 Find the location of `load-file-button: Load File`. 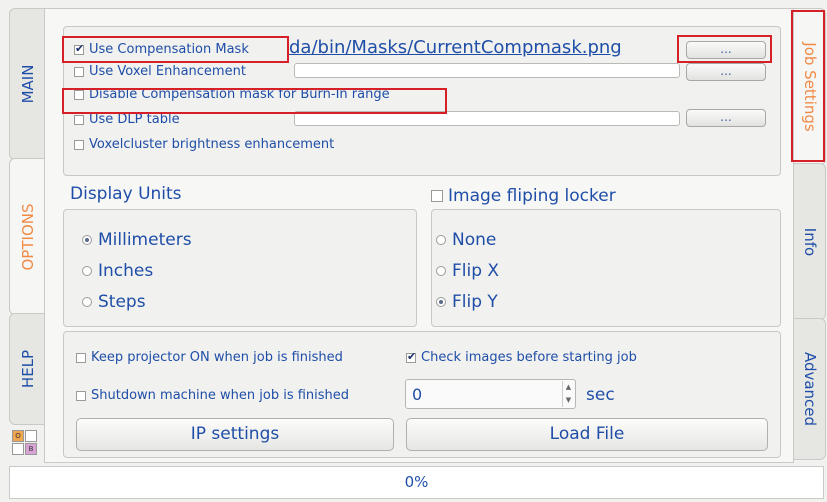

load-file-button: Load File is located at coordinates (587, 434).